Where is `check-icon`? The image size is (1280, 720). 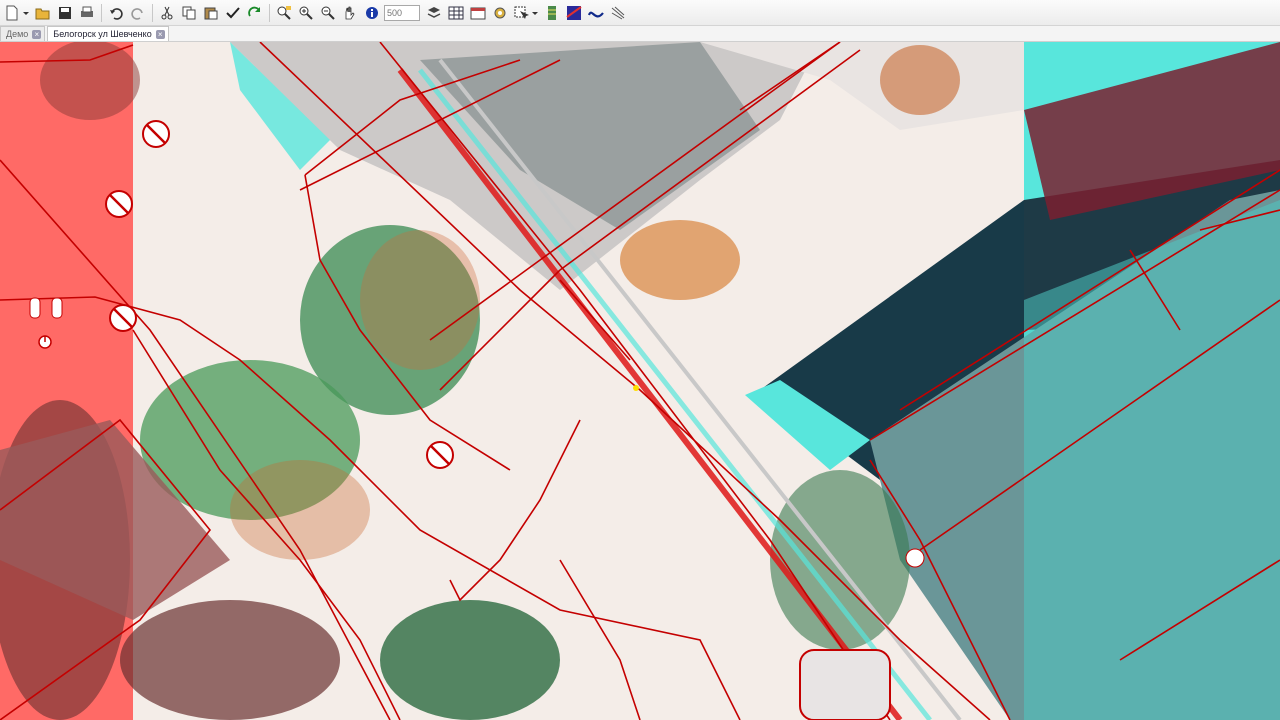
check-icon is located at coordinates (233, 12).